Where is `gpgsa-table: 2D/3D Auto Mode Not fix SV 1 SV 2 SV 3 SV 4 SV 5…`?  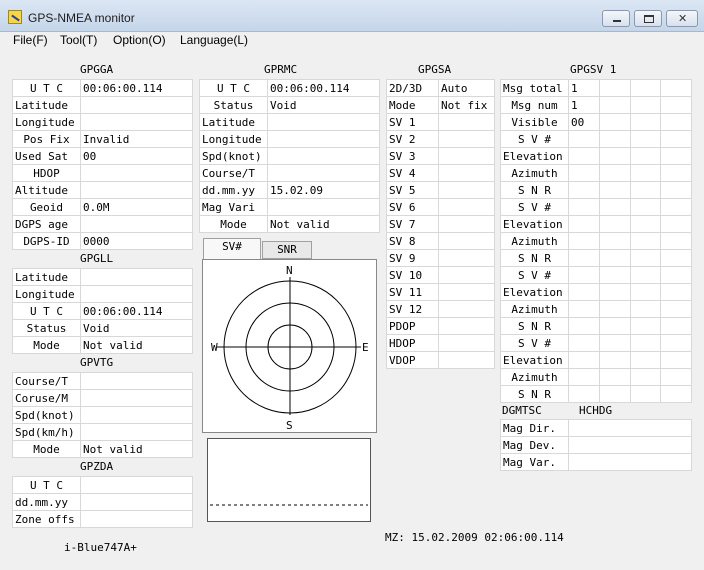
gpgsa-table: 2D/3D Auto Mode Not fix SV 1 SV 2 SV 3 SV 4 SV 5… is located at coordinates (440, 224).